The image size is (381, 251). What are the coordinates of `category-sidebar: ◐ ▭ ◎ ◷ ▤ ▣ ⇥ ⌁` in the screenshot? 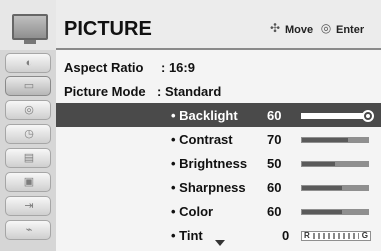 It's located at (28, 125).